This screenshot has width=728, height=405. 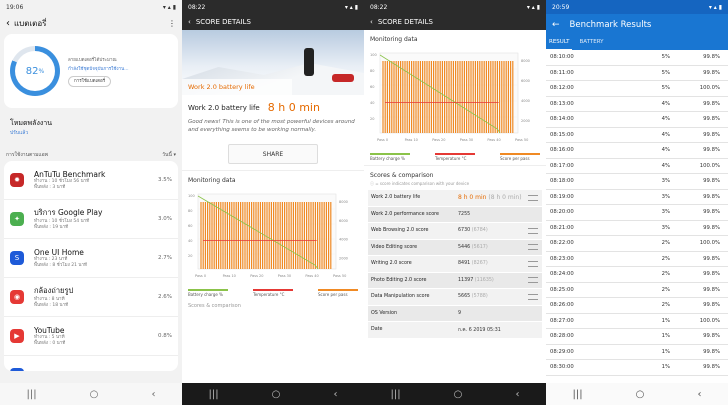 What do you see at coordinates (172, 23) in the screenshot?
I see `more-options-icon: ⋮` at bounding box center [172, 23].